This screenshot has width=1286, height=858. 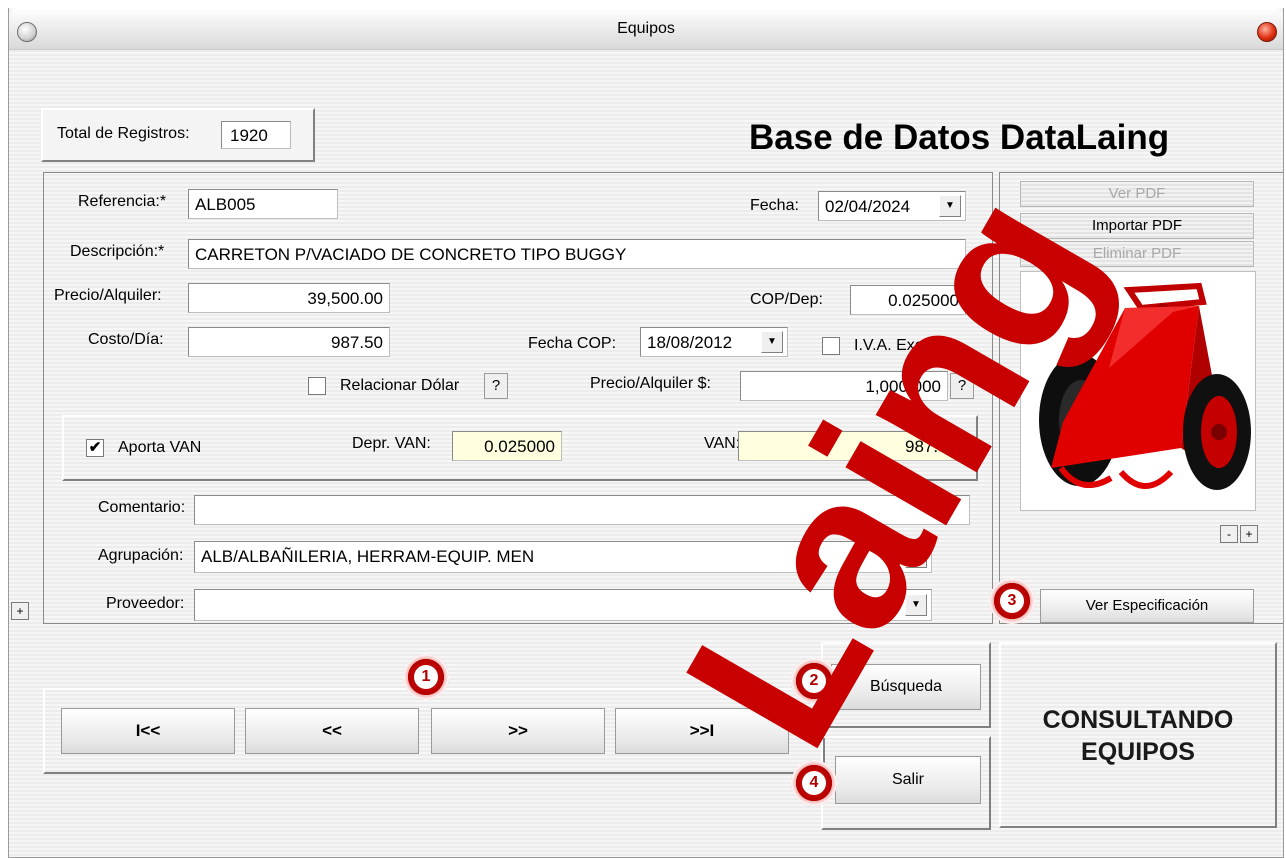 I want to click on window-title: Equipos, so click(x=646, y=28).